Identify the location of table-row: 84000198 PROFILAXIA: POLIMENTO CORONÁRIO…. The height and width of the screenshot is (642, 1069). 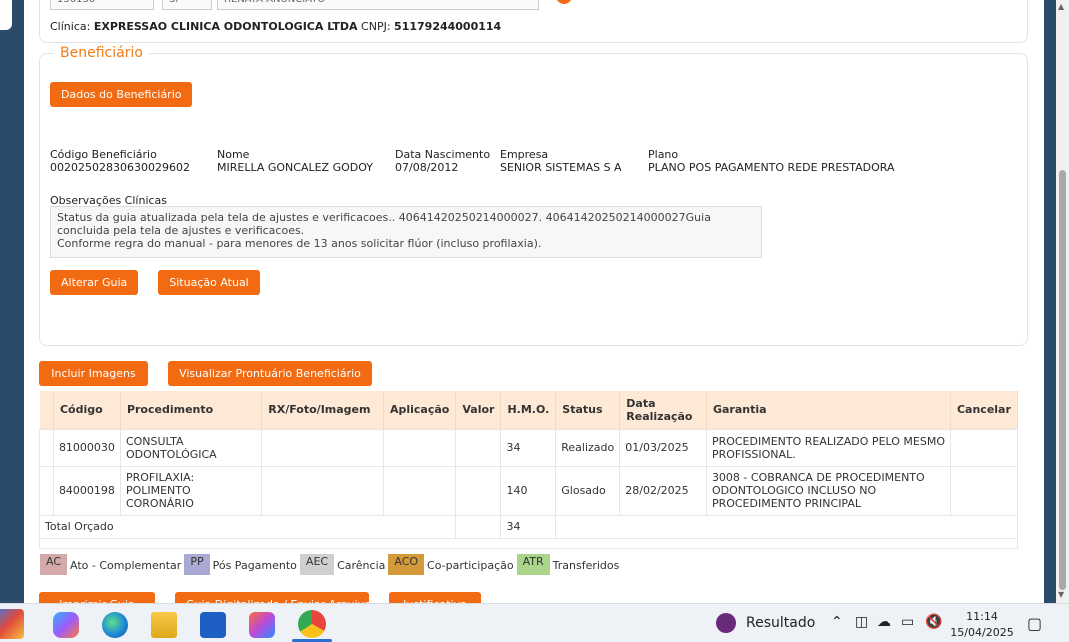
(529, 490).